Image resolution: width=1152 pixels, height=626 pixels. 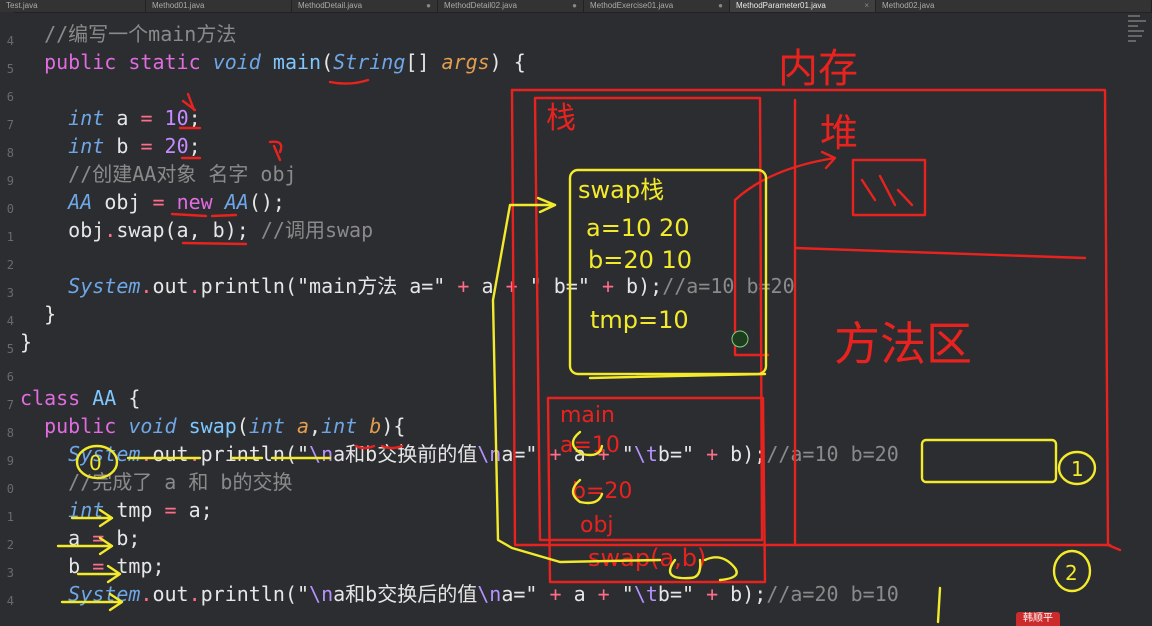 I want to click on code-line: public void swap(int a,int b){, so click(x=225, y=426).